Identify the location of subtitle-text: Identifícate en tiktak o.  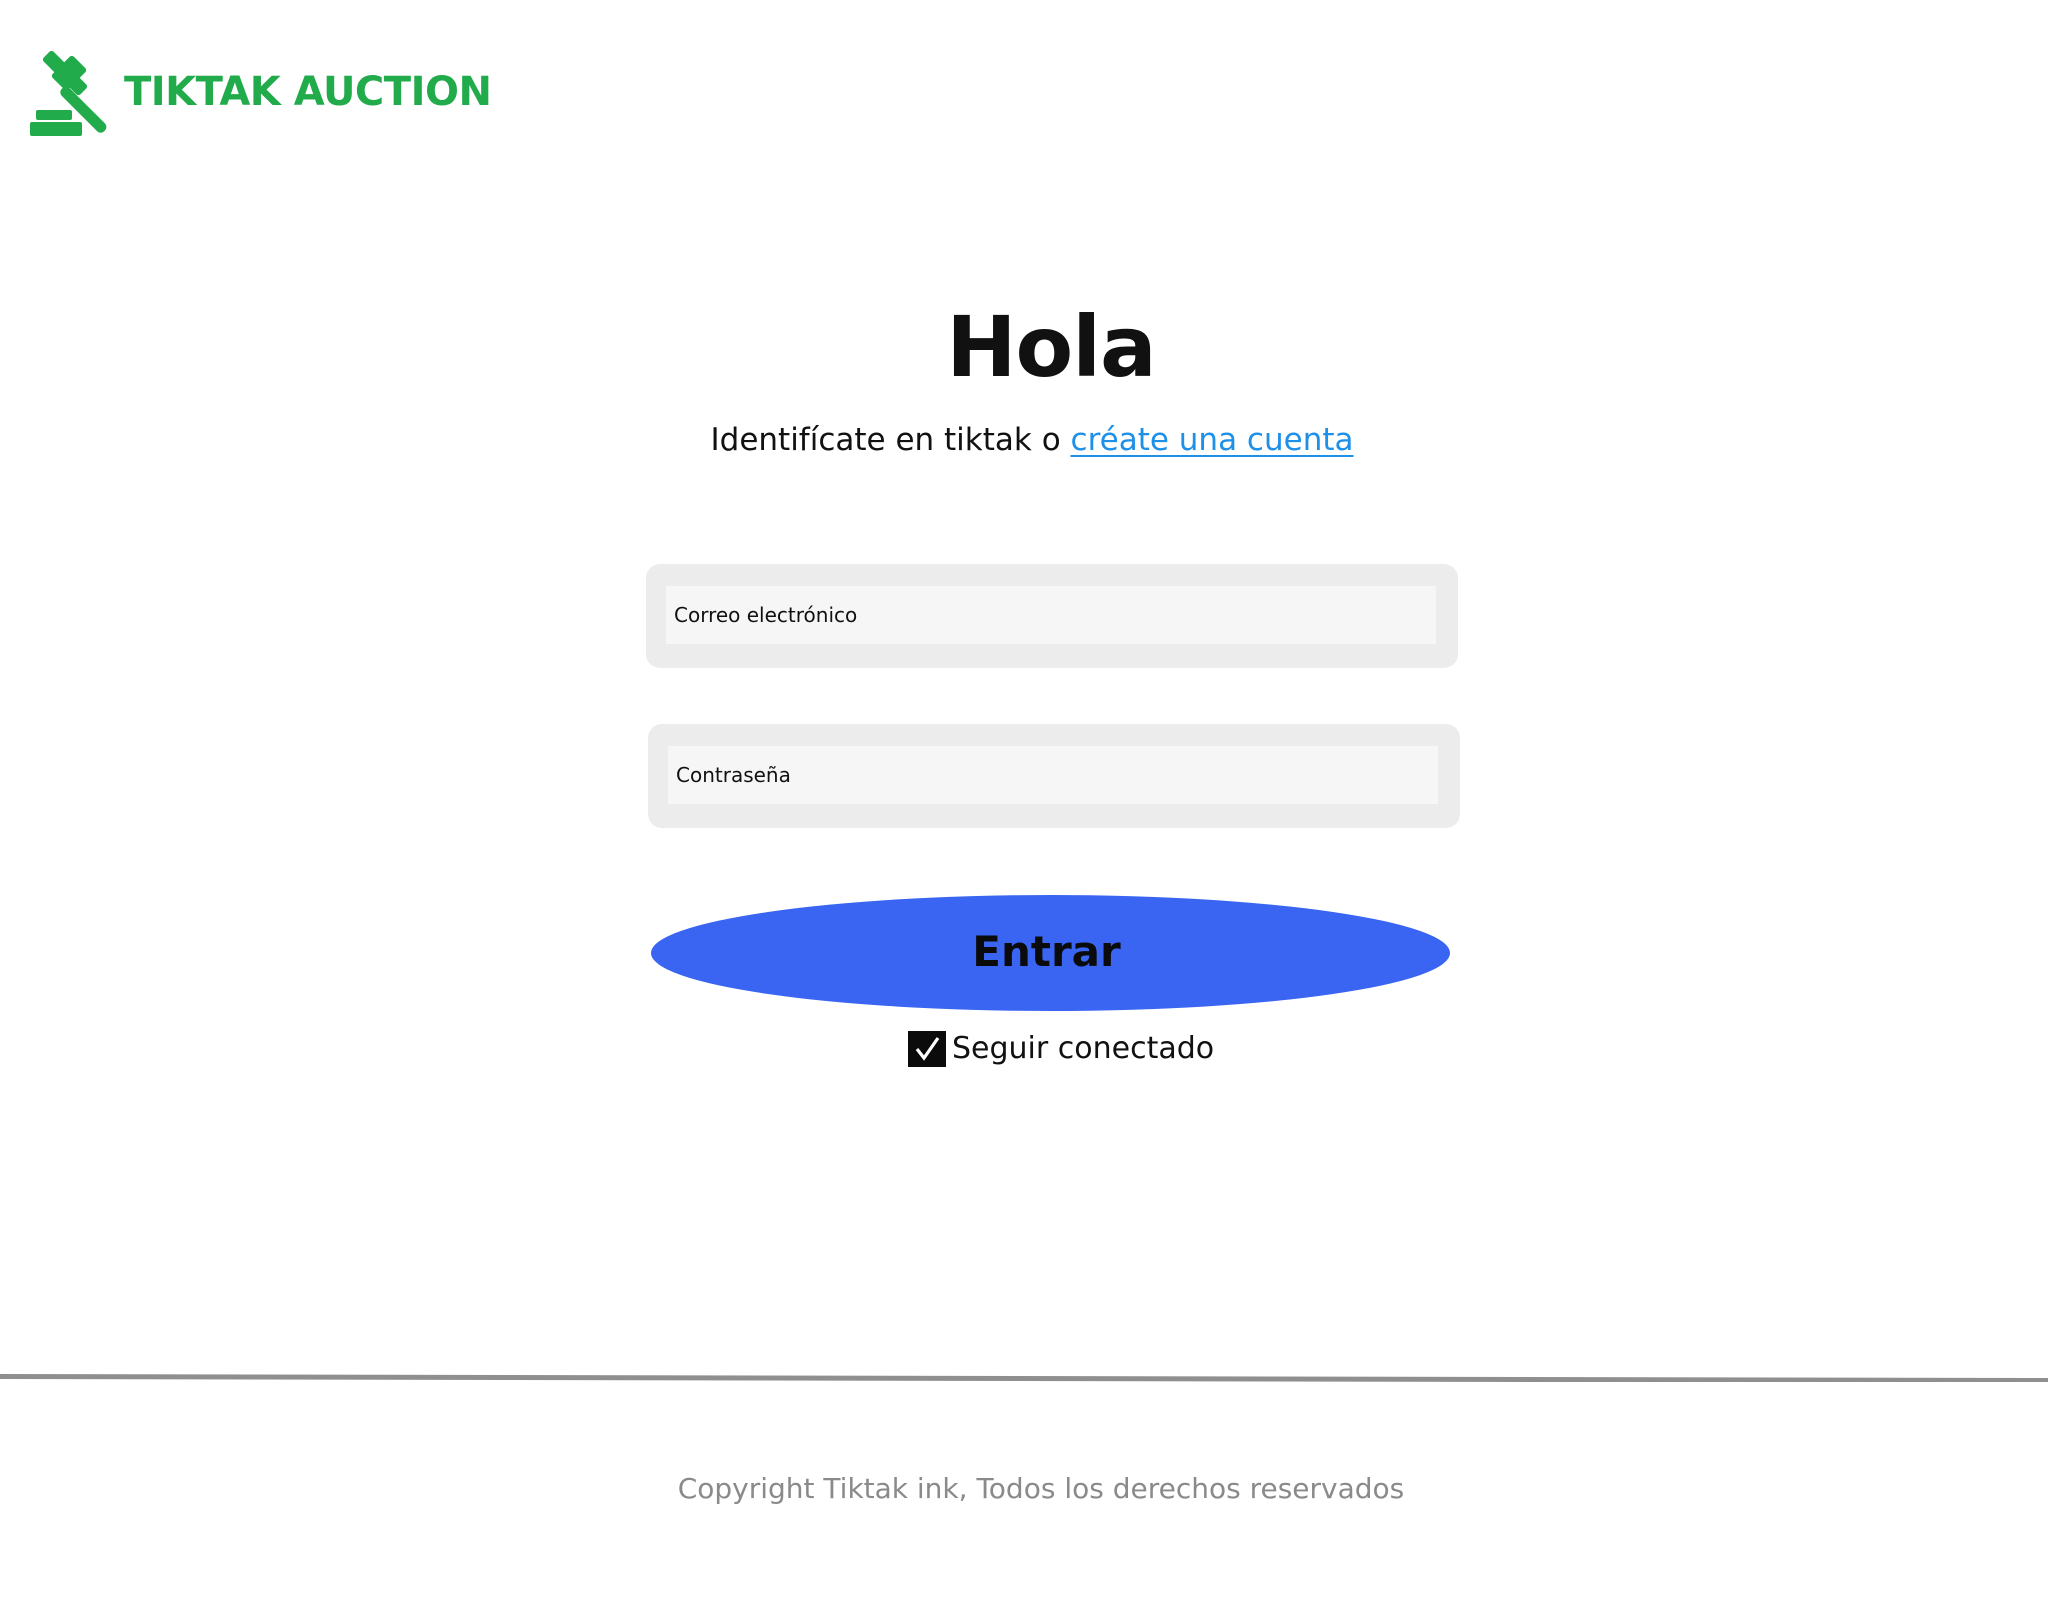
(890, 440).